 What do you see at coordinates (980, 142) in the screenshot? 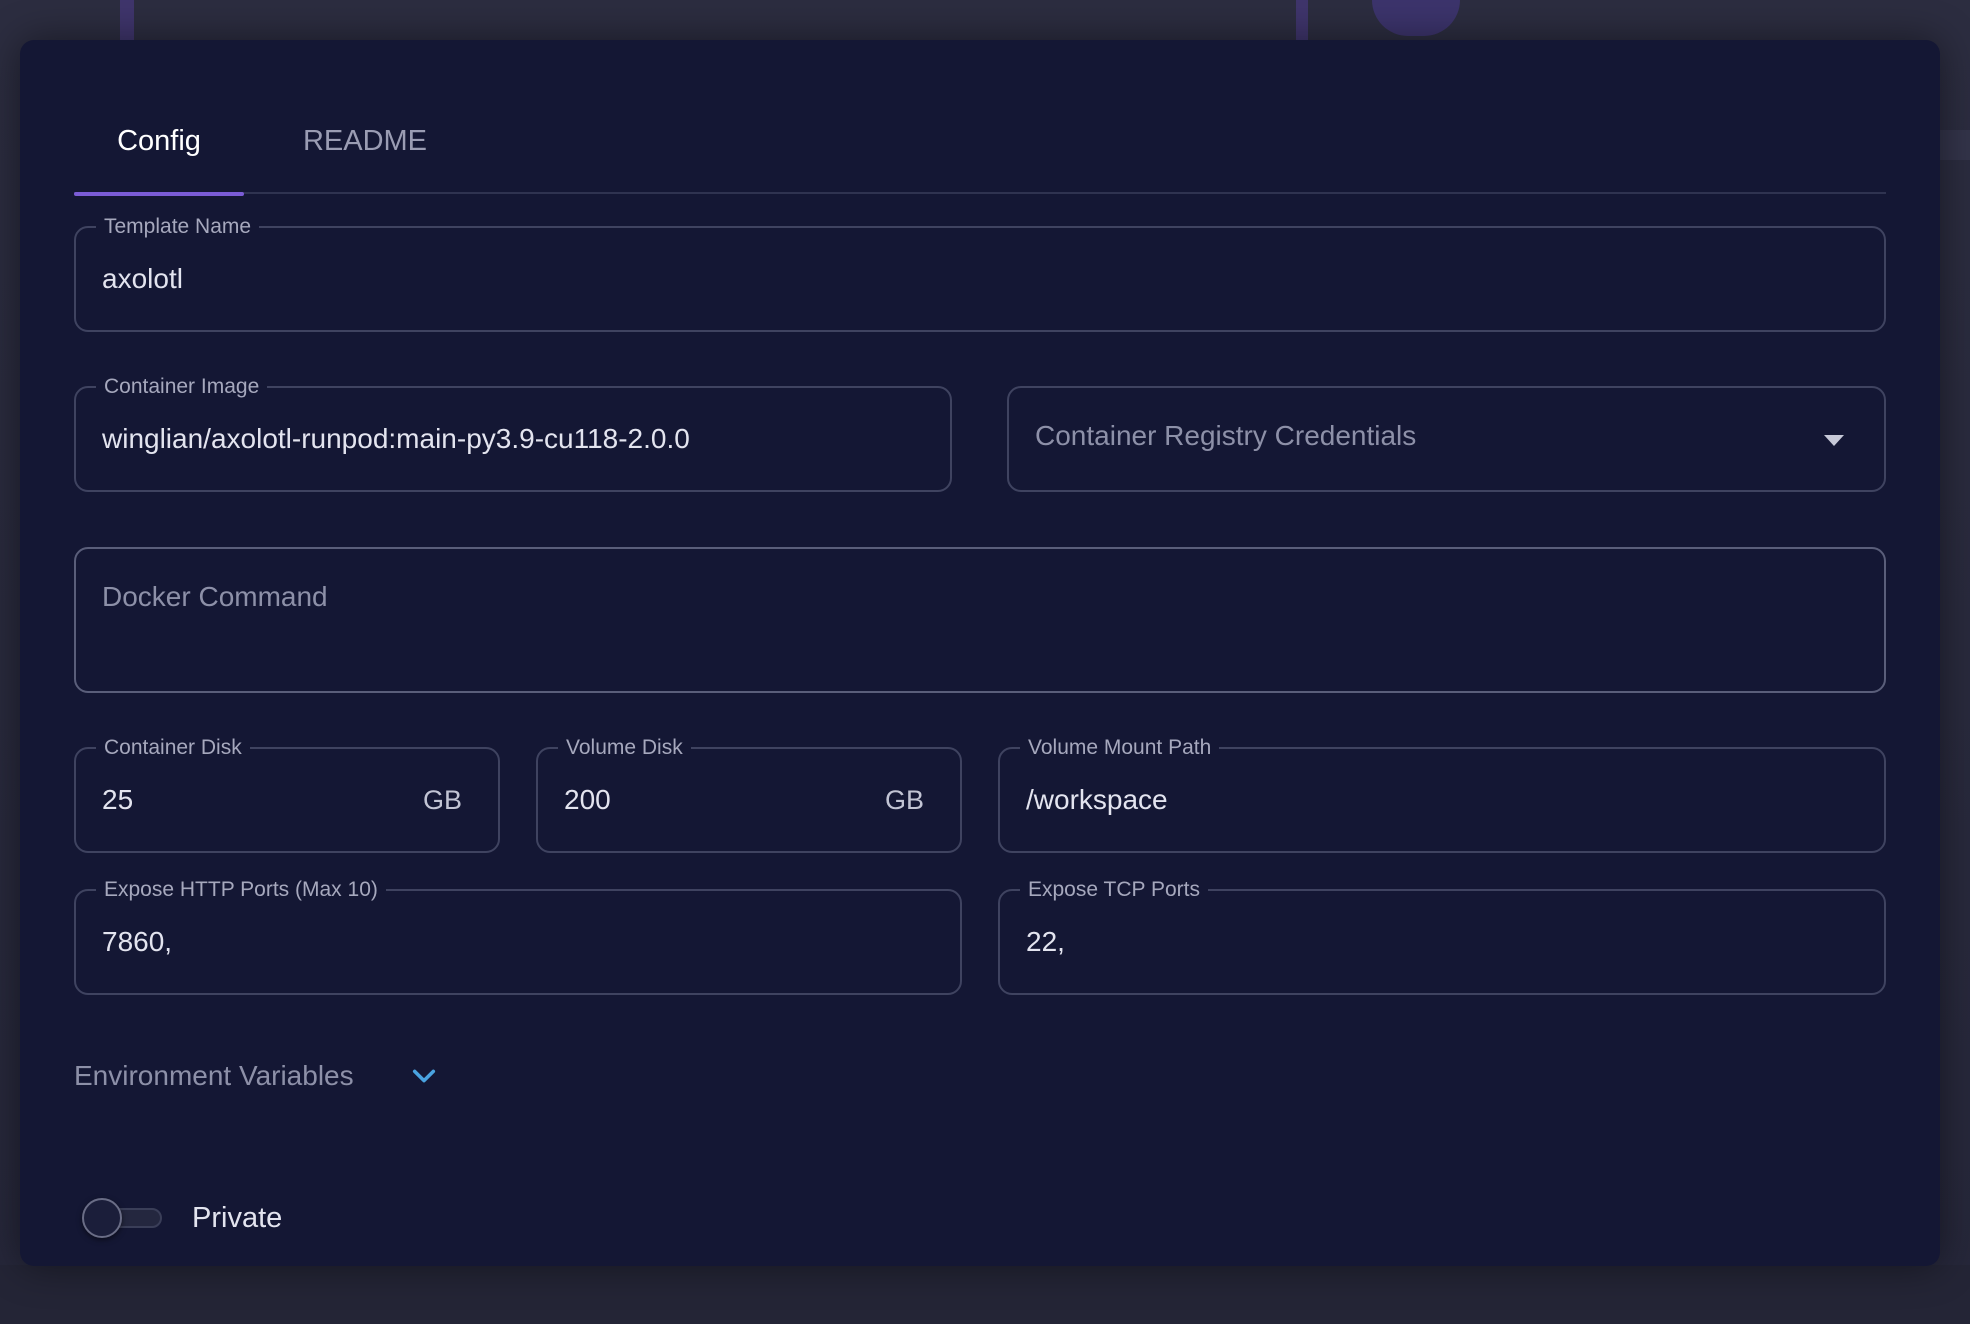
I see `tab-bar: Config README` at bounding box center [980, 142].